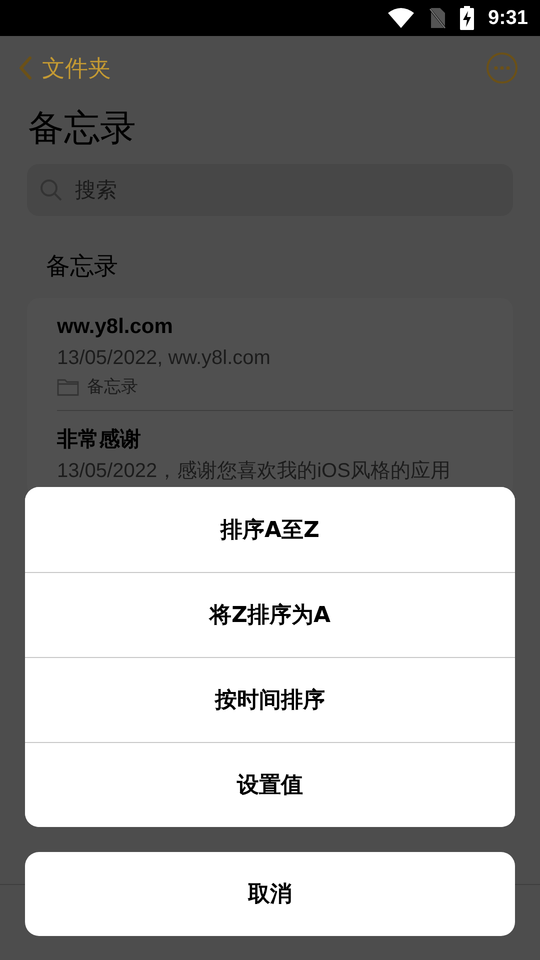 Image resolution: width=540 pixels, height=960 pixels. I want to click on more-icon, so click(502, 68).